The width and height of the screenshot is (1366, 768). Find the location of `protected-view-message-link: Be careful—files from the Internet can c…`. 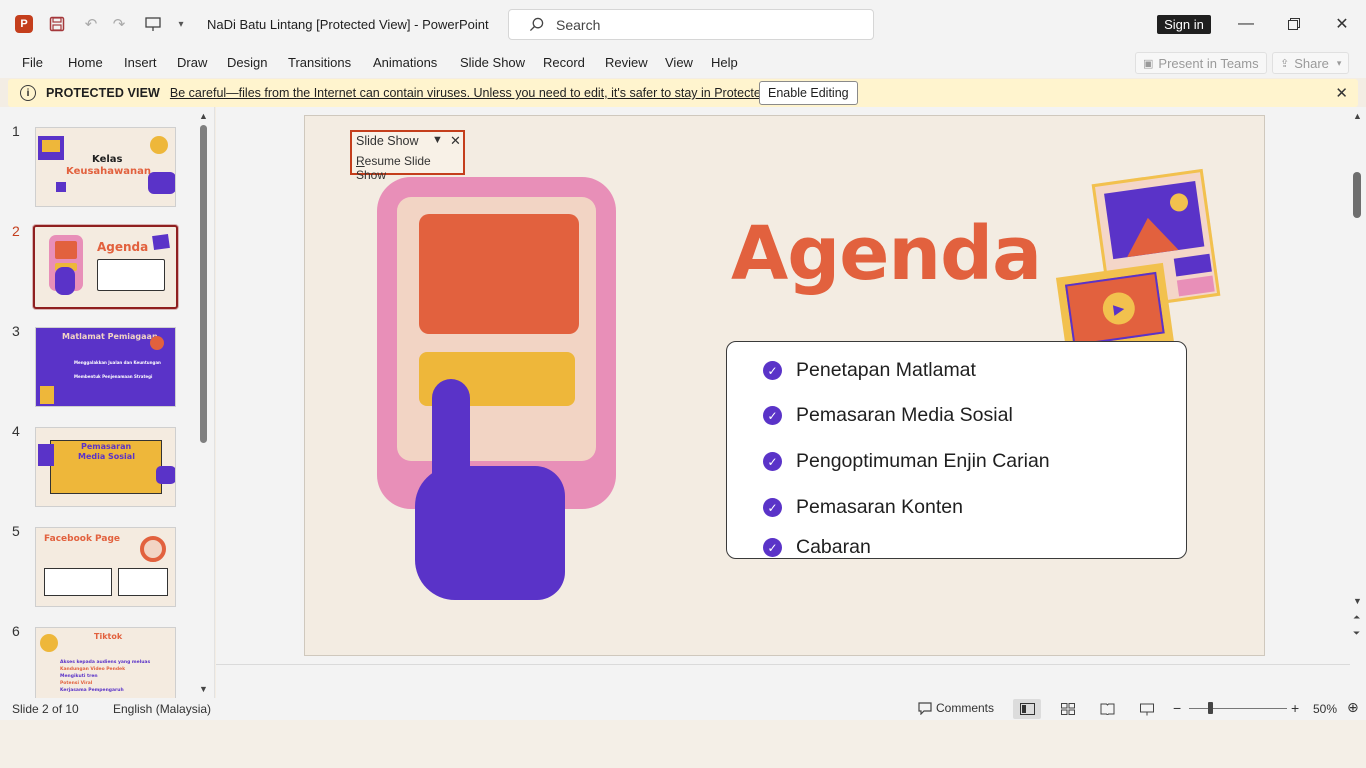

protected-view-message-link: Be careful—files from the Internet can c… is located at coordinates (485, 93).